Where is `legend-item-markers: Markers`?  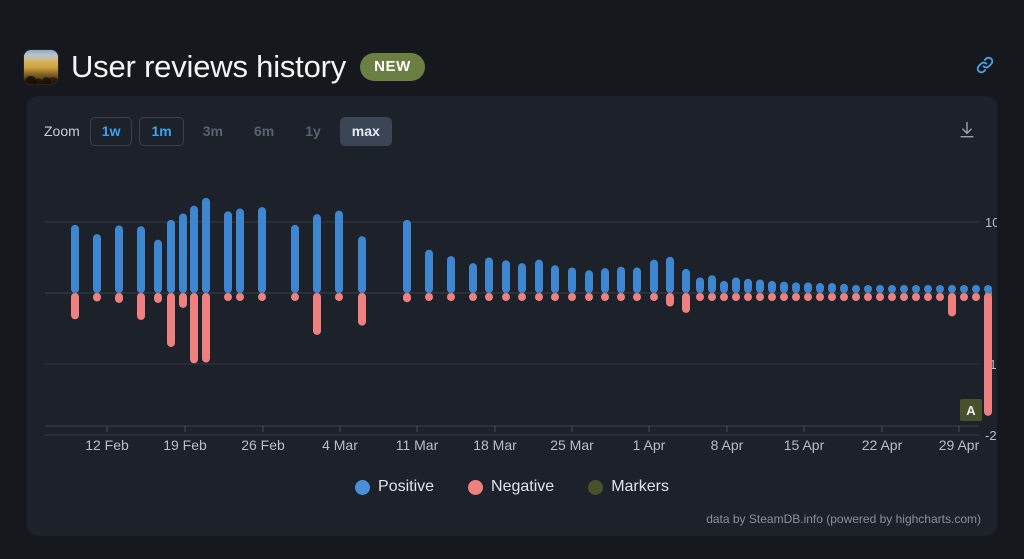
legend-item-markers: Markers is located at coordinates (628, 487).